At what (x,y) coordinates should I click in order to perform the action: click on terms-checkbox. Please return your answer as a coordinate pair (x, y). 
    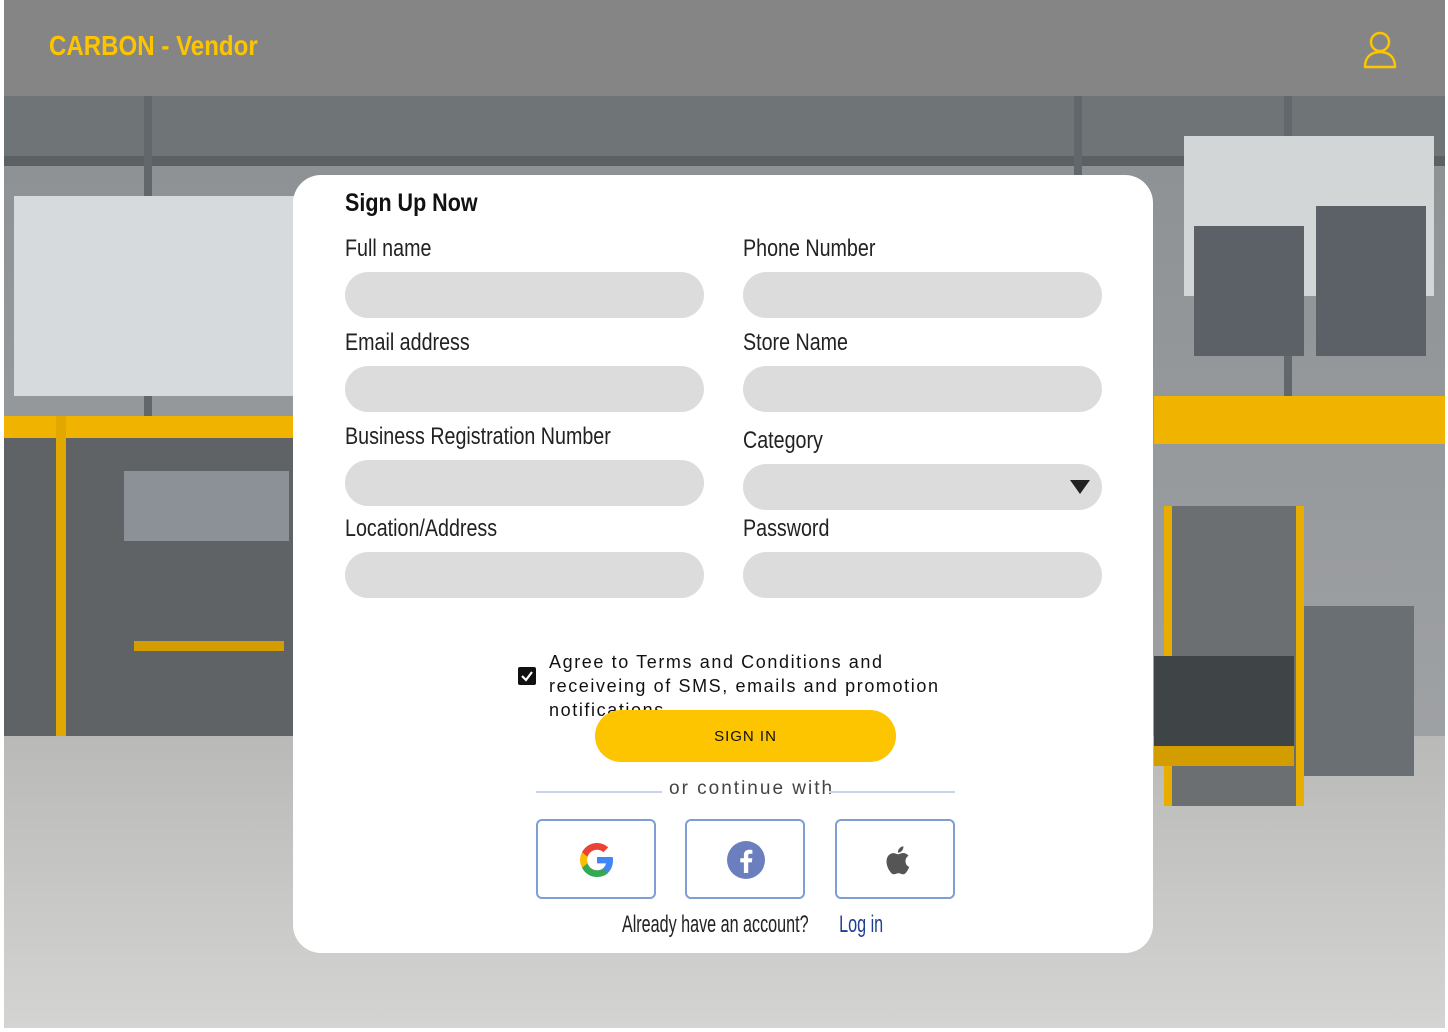
    Looking at the image, I should click on (527, 676).